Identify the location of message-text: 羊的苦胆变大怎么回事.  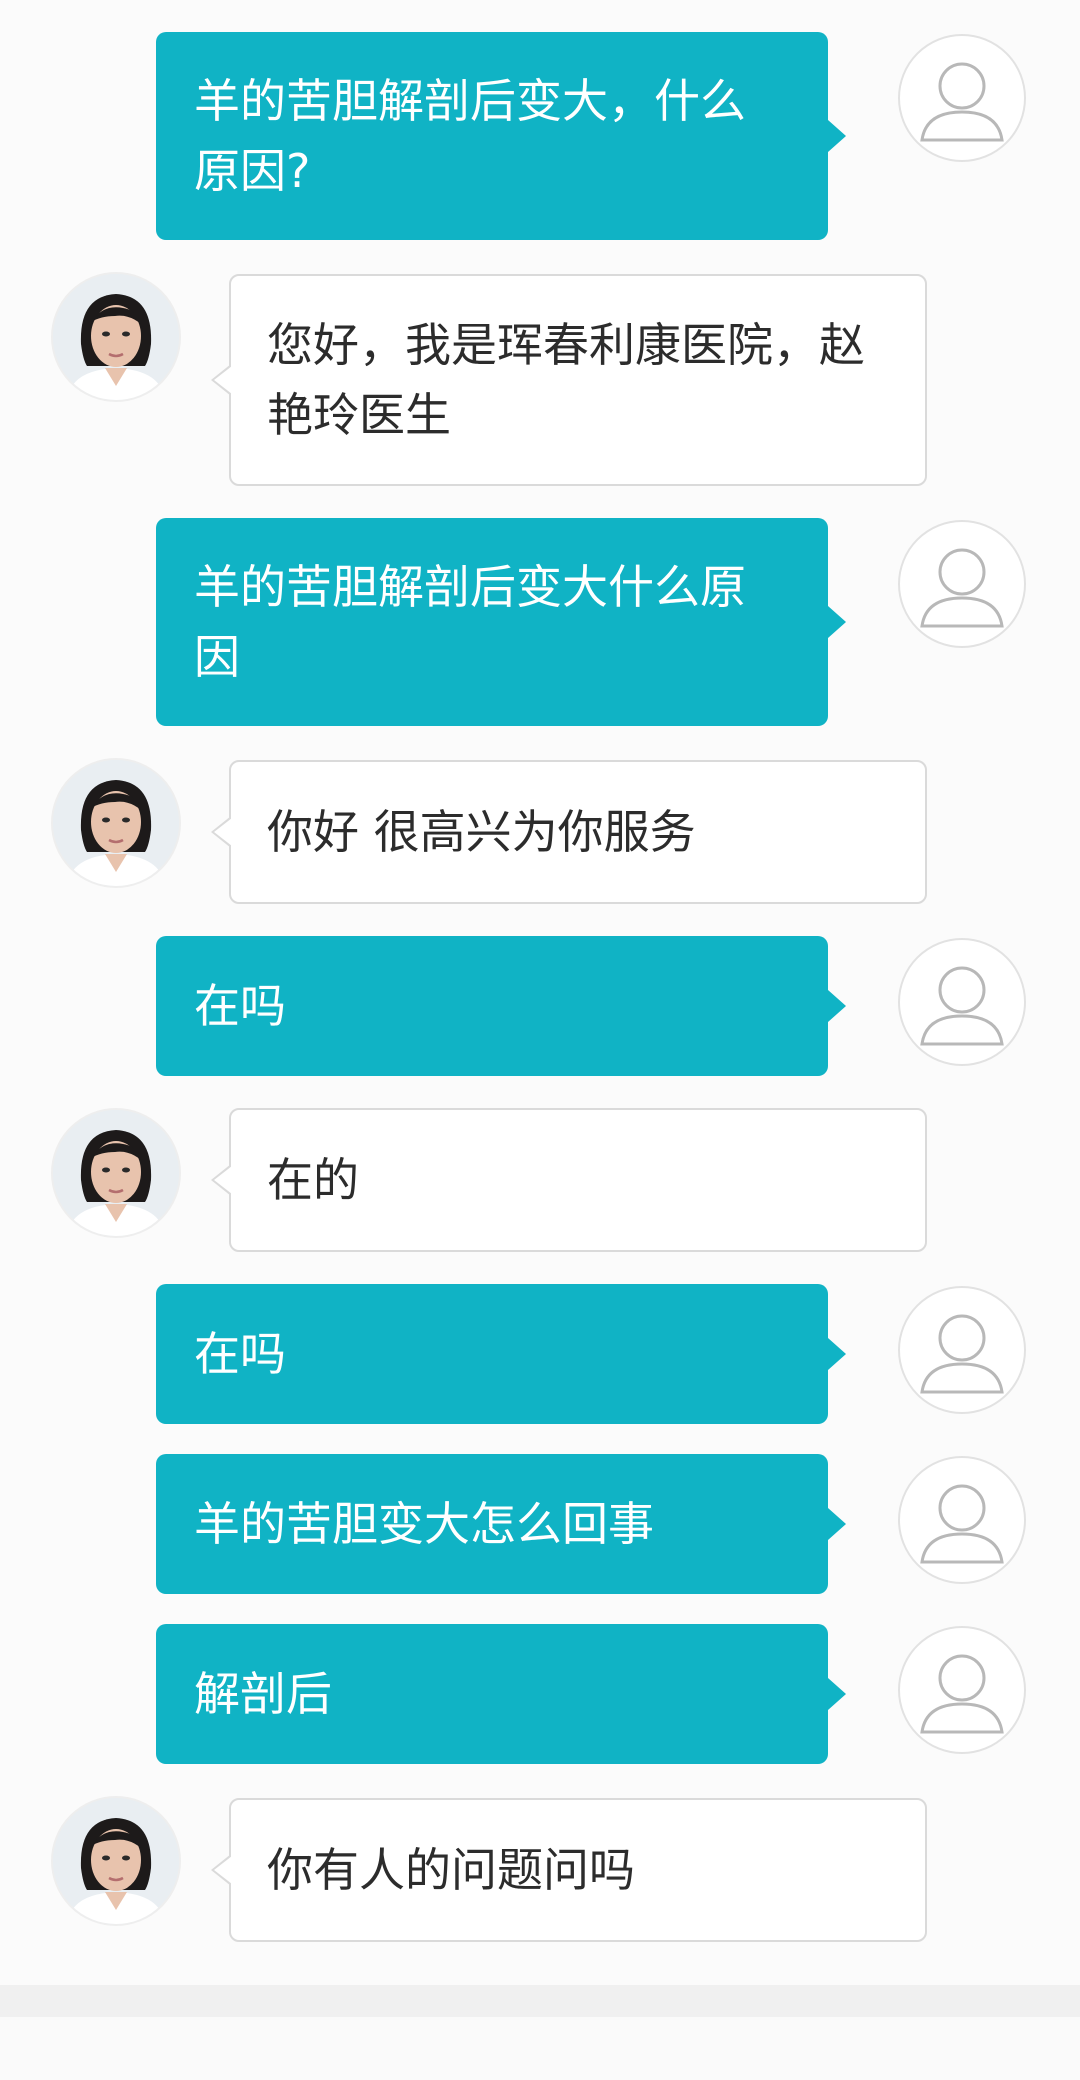
(424, 1524).